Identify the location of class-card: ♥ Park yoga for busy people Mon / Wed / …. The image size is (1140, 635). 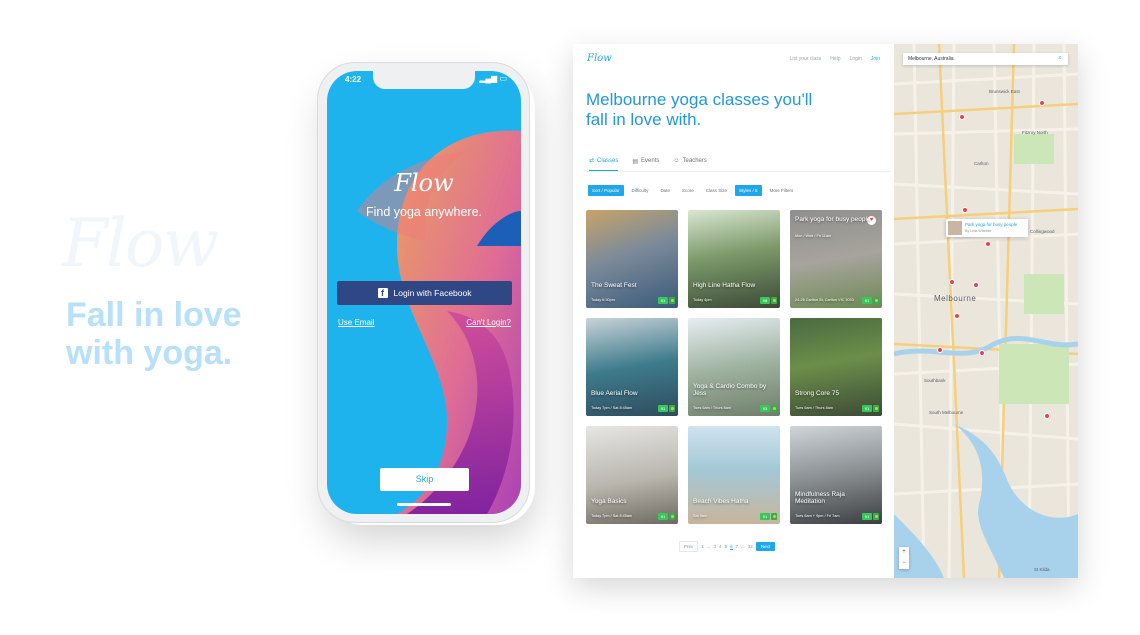
(836, 259).